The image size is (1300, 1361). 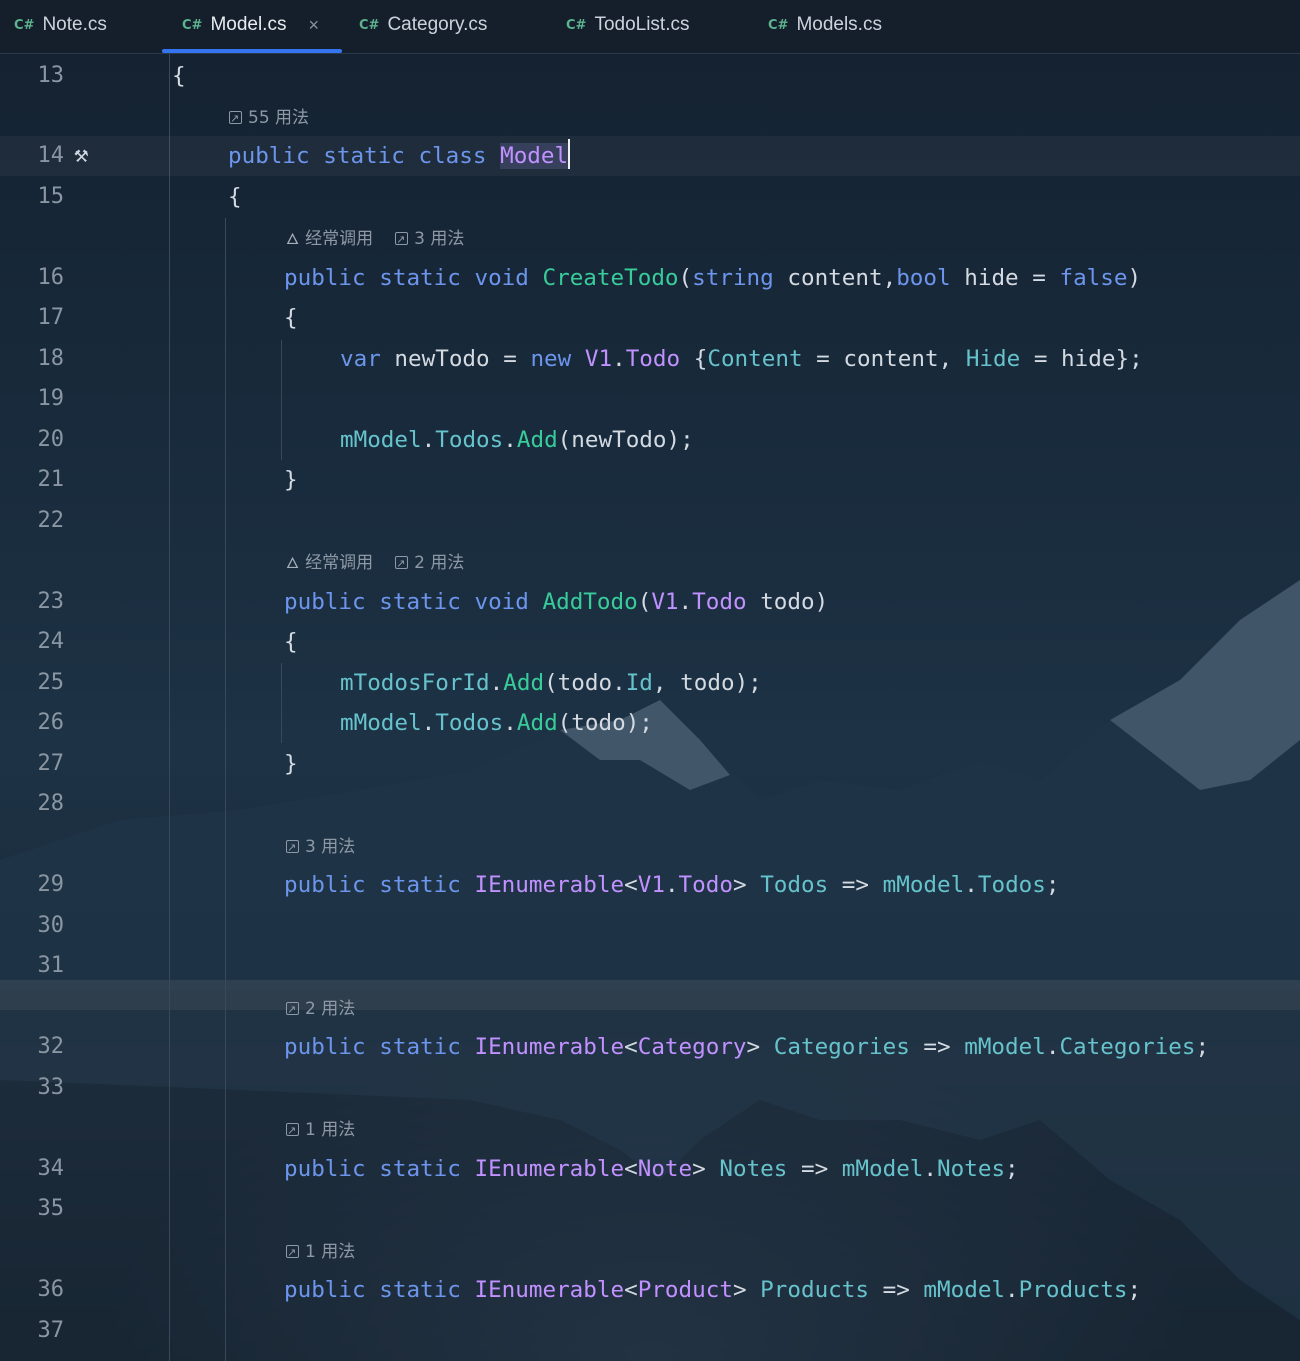 I want to click on line-number: 13, so click(x=51, y=75).